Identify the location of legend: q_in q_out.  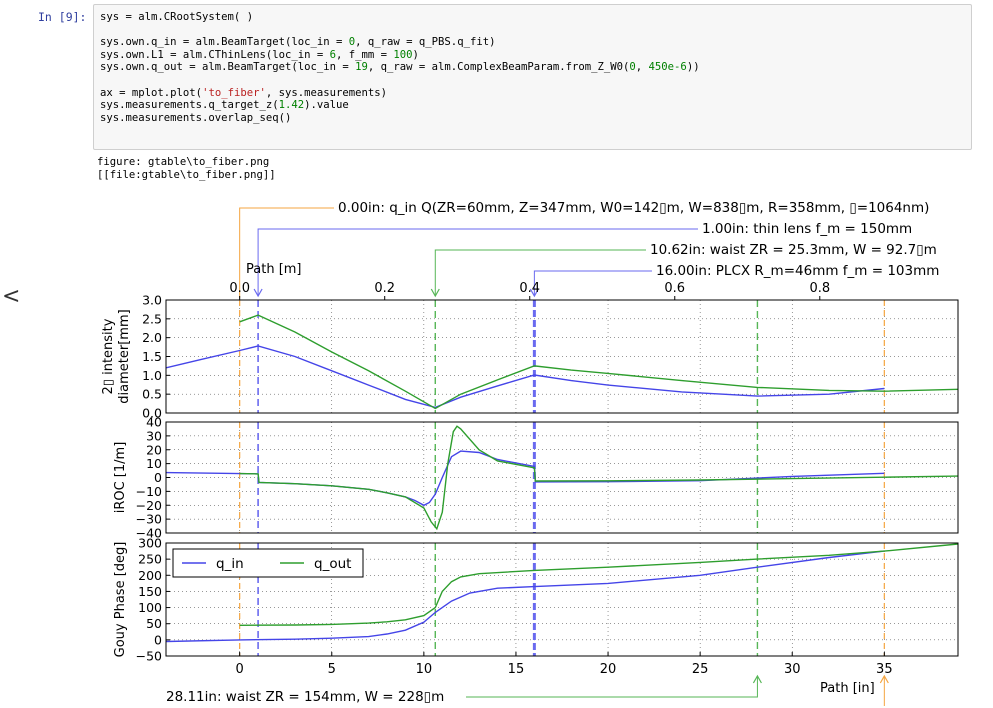
(268, 563).